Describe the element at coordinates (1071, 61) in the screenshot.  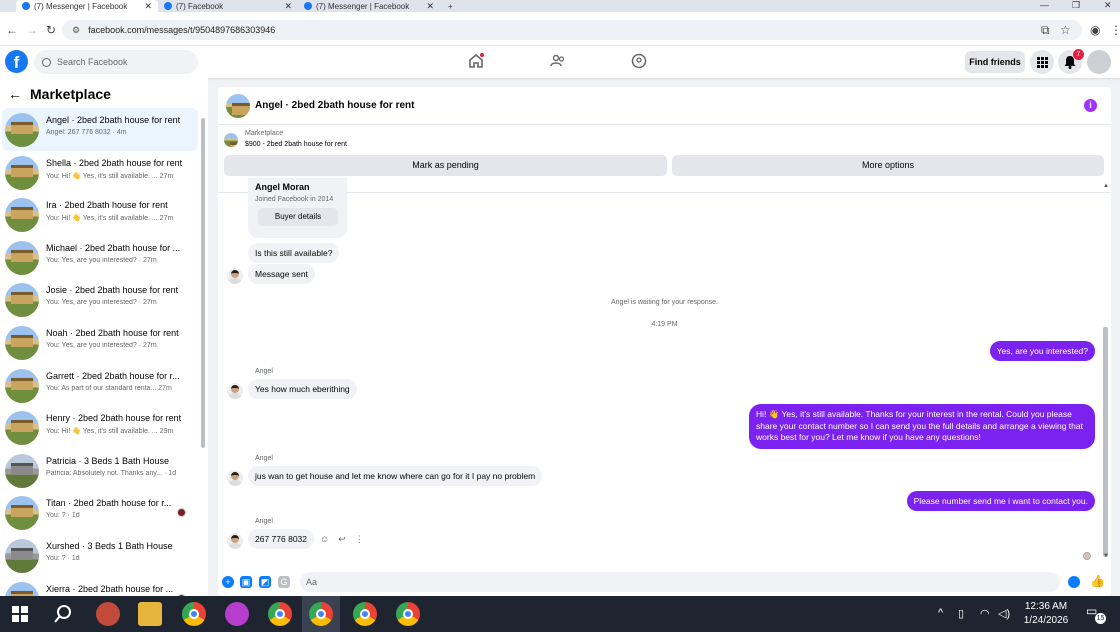
I see `notifications-bell-icon: 7` at that location.